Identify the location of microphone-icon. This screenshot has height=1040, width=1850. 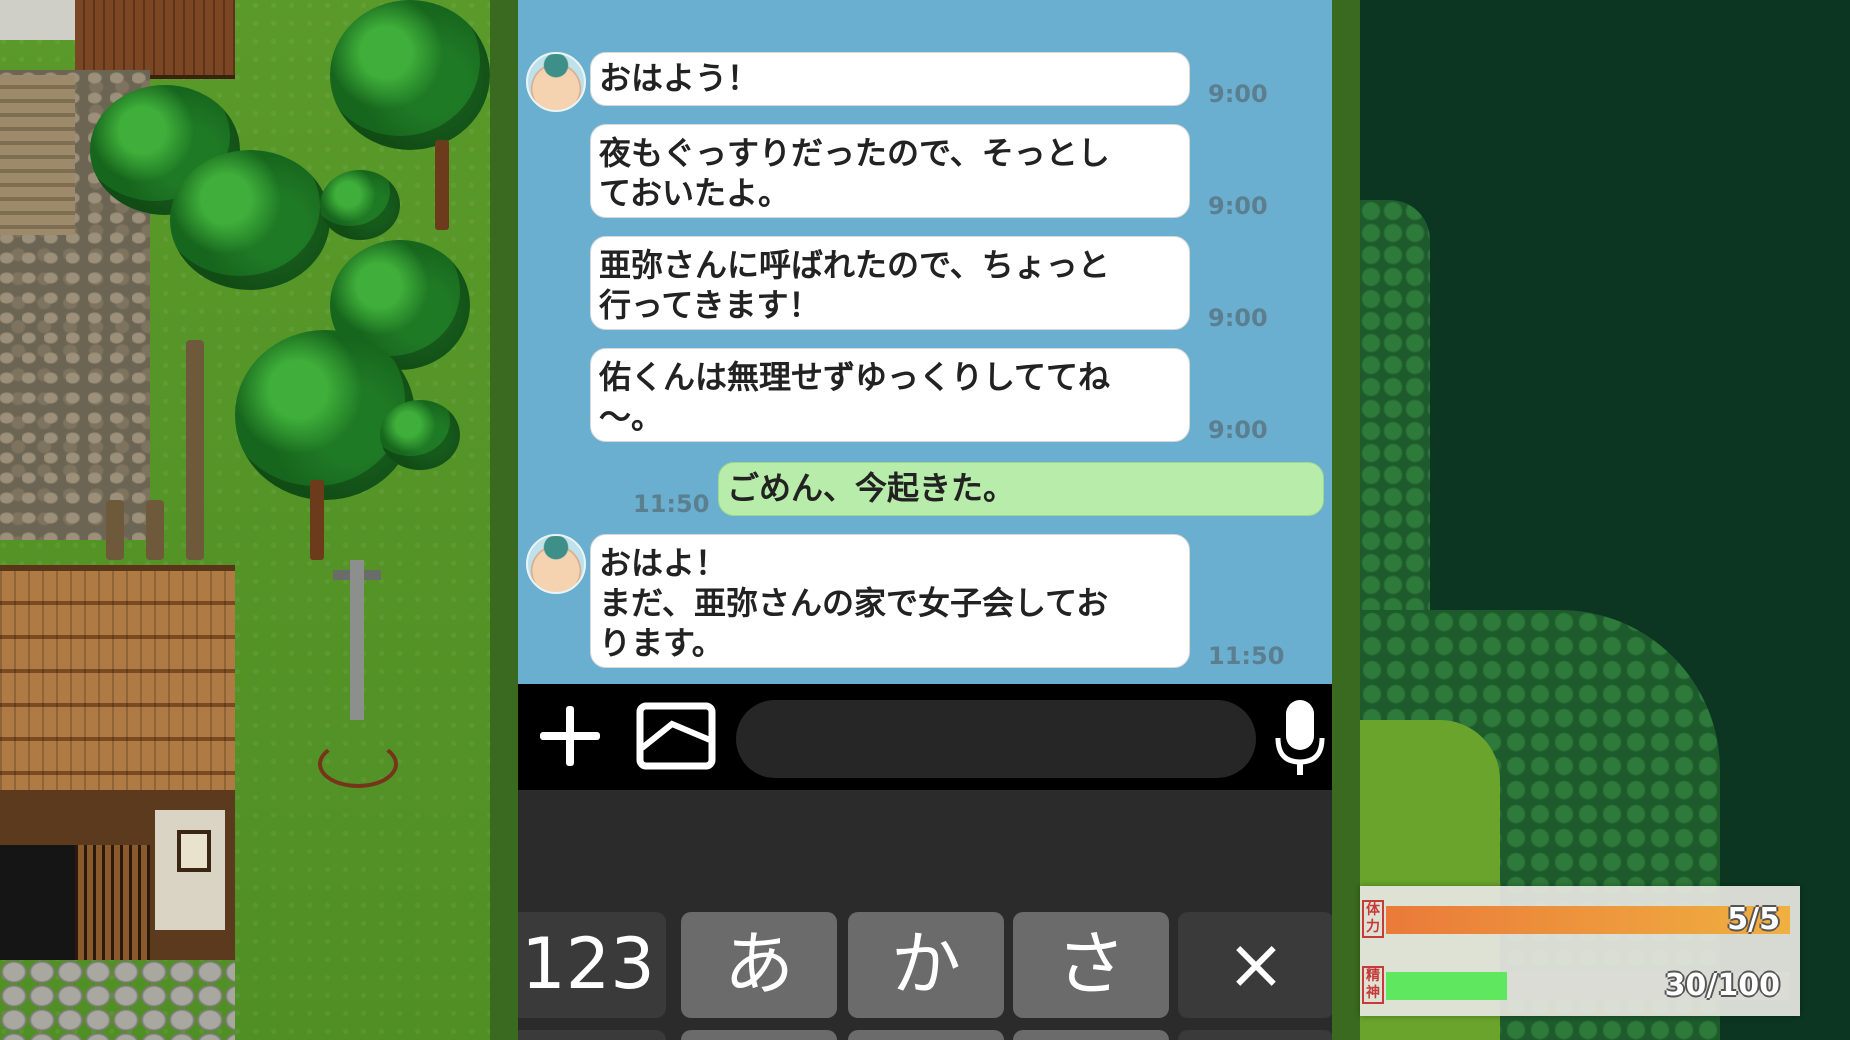
(1300, 739).